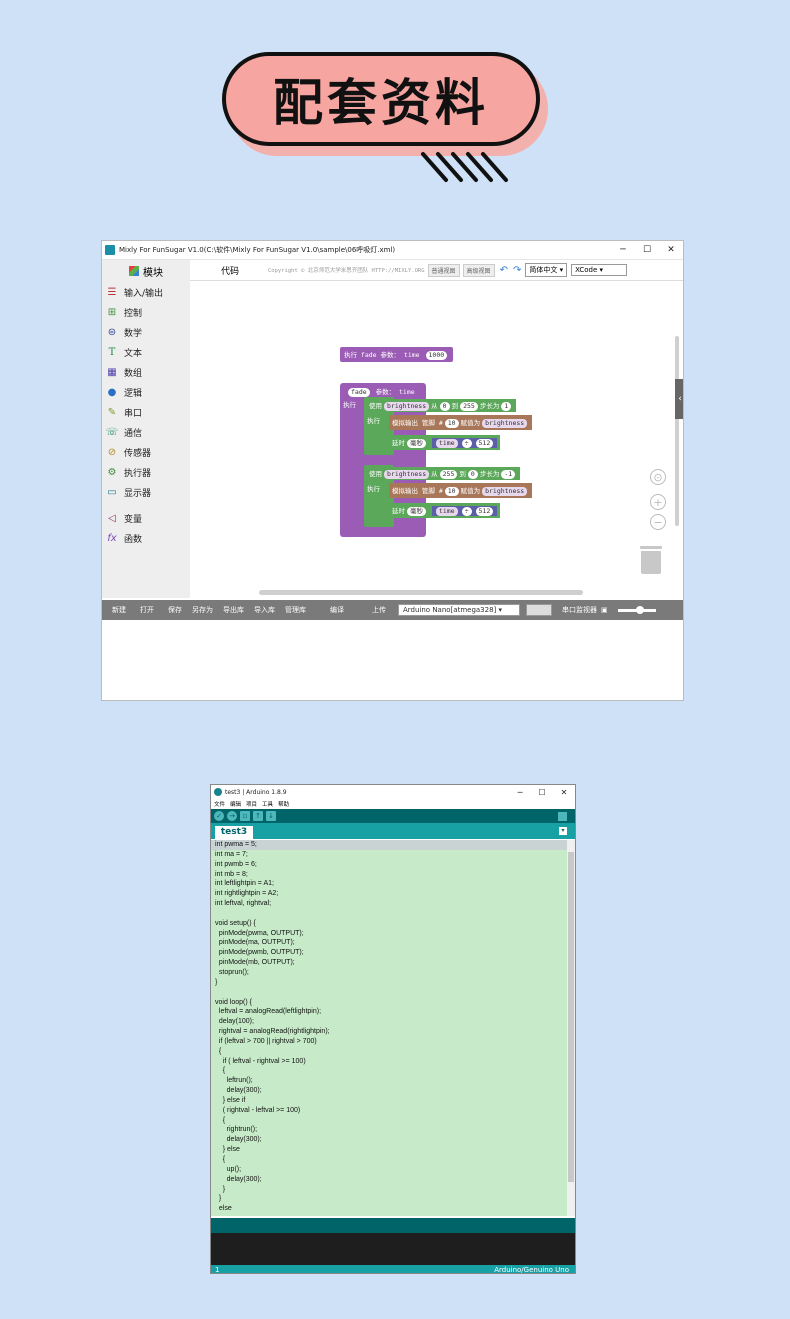 The image size is (790, 1319). I want to click on call-value: 1000, so click(436, 355).